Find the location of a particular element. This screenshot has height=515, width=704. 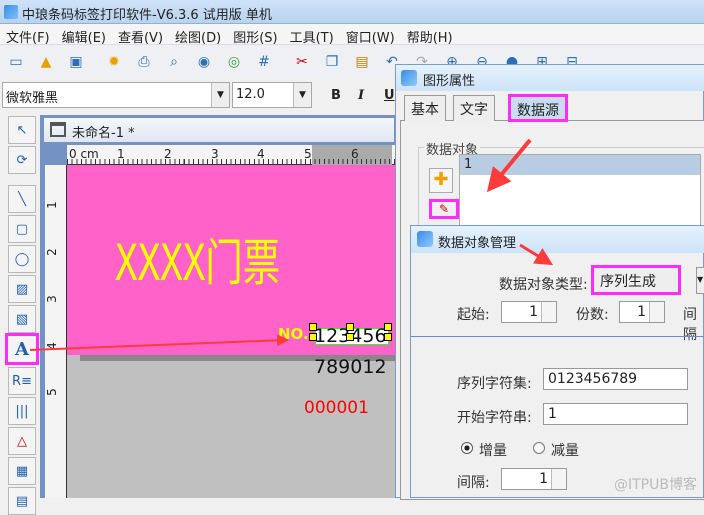

arrow-to-type is located at coordinates (536, 254).